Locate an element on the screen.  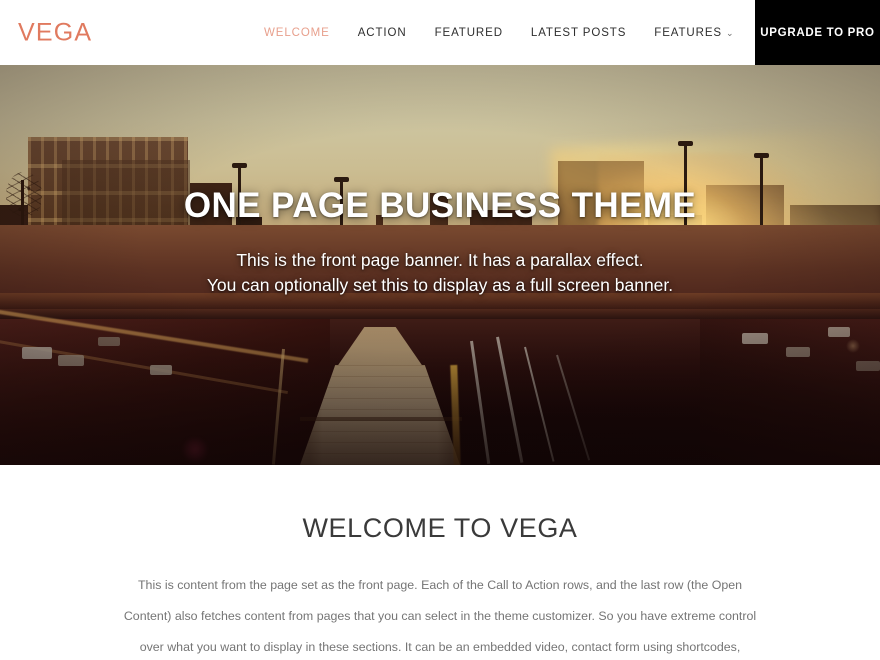
nav-item-label: FEATURES is located at coordinates (688, 32).